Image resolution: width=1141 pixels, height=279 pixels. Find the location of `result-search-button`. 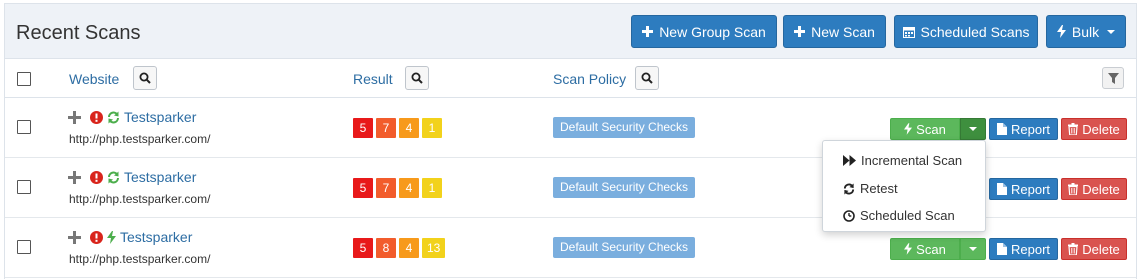

result-search-button is located at coordinates (417, 78).